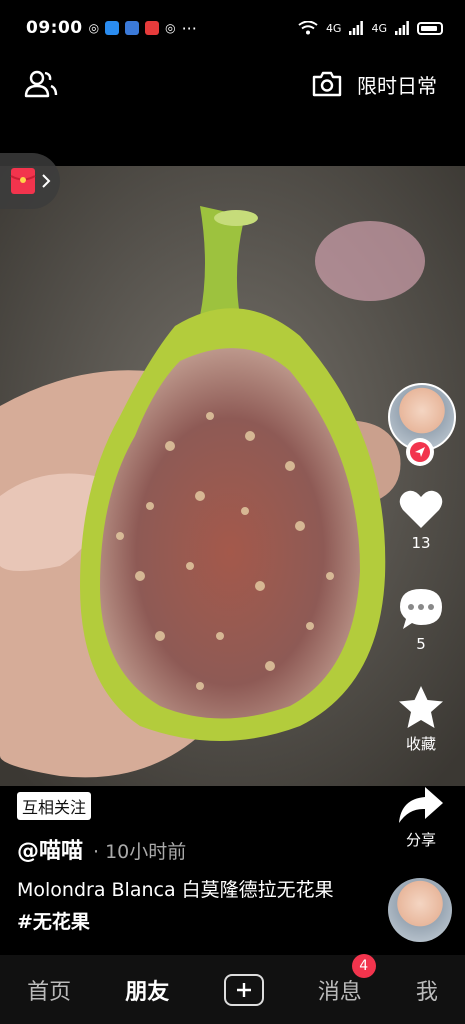 This screenshot has width=465, height=1024. Describe the element at coordinates (54, 806) in the screenshot. I see `mutual-follow-tag: 互相关注` at that location.